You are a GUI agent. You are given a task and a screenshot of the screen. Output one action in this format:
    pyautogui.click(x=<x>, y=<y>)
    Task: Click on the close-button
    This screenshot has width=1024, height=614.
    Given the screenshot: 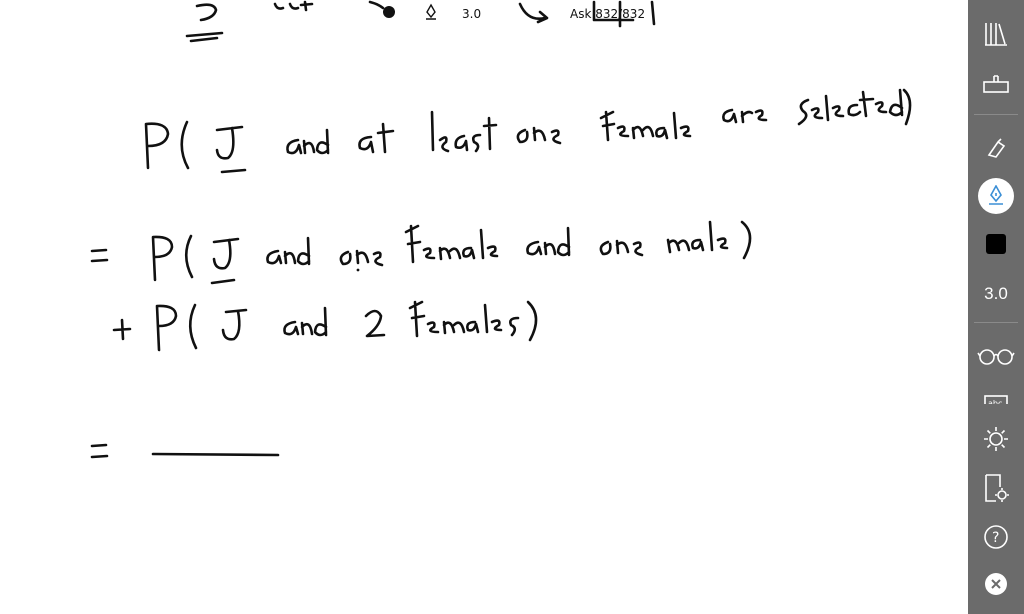 What is the action you would take?
    pyautogui.click(x=996, y=584)
    